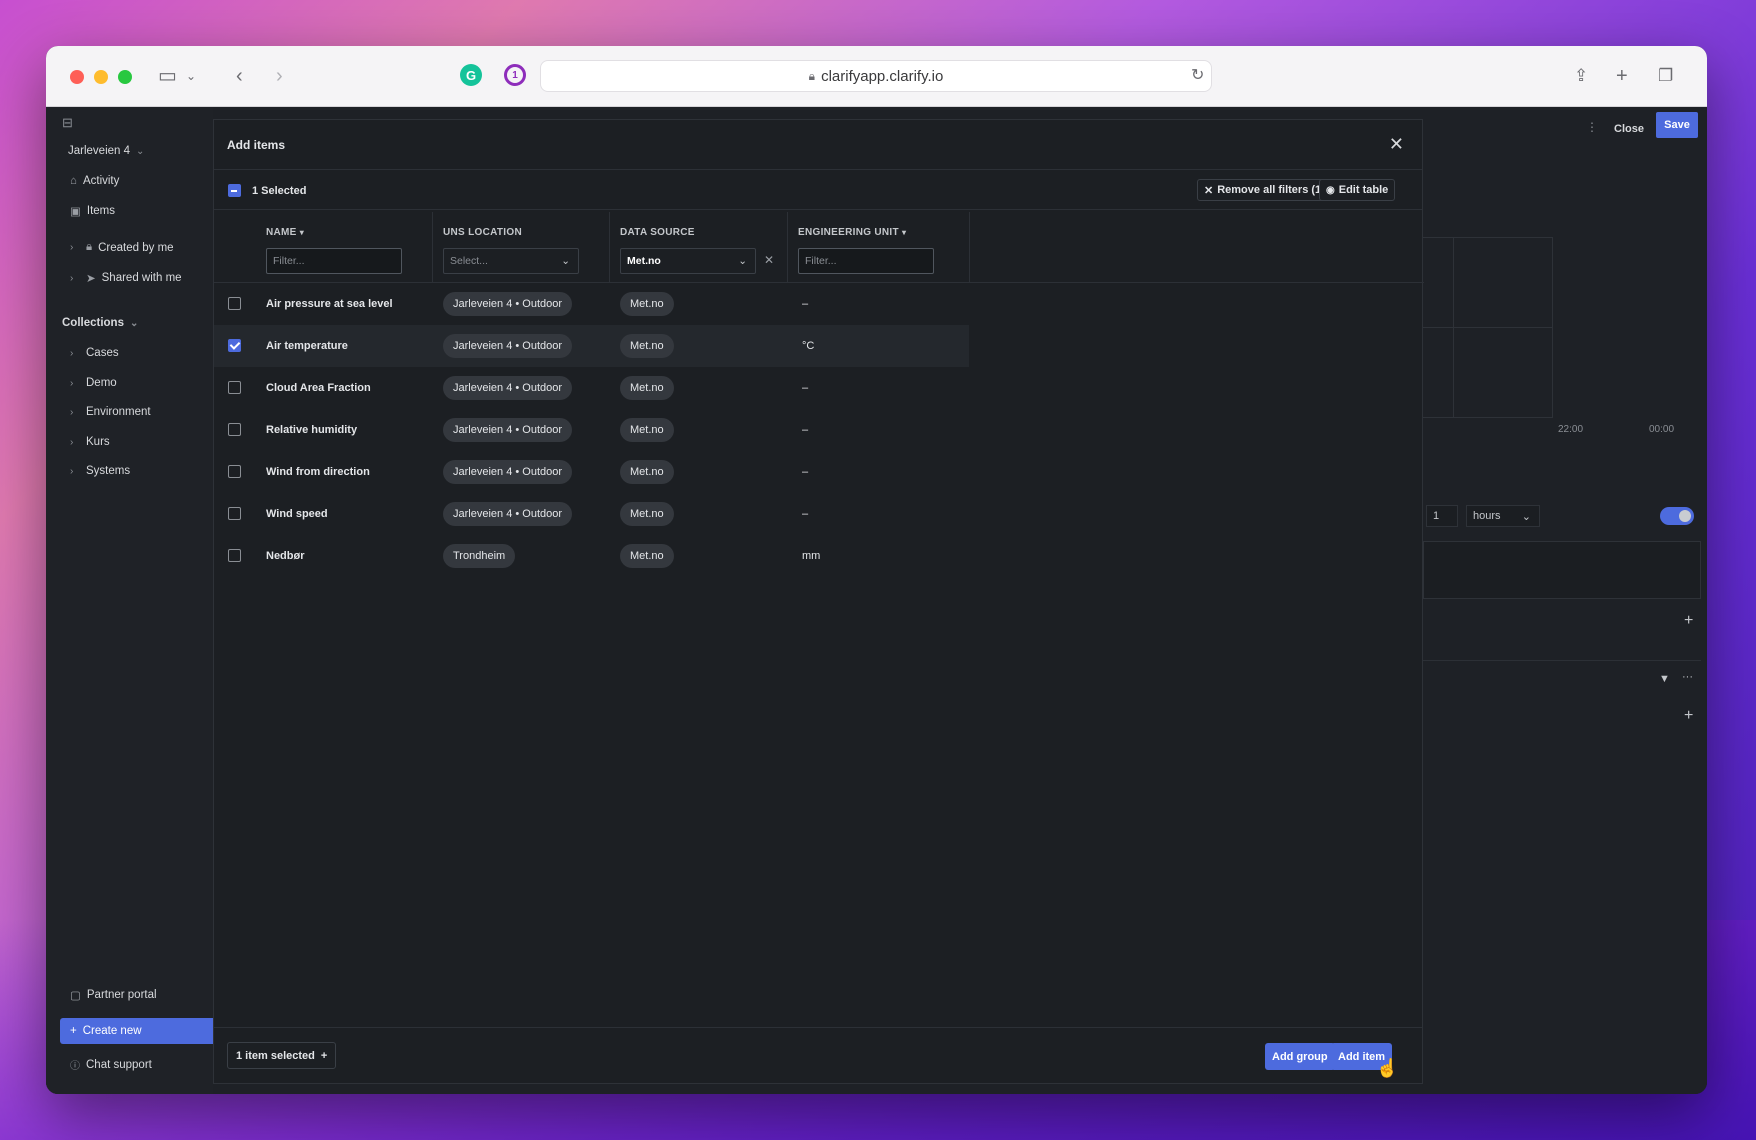 The height and width of the screenshot is (1140, 1756). What do you see at coordinates (108, 471) in the screenshot?
I see `collection-label: Systems` at bounding box center [108, 471].